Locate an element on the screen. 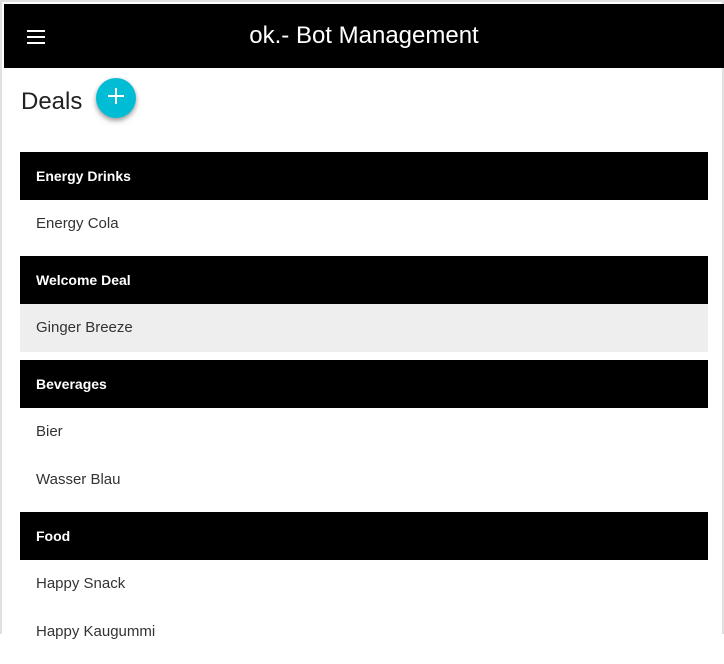  top-toolbar: ok.- Bot Management is located at coordinates (364, 36).